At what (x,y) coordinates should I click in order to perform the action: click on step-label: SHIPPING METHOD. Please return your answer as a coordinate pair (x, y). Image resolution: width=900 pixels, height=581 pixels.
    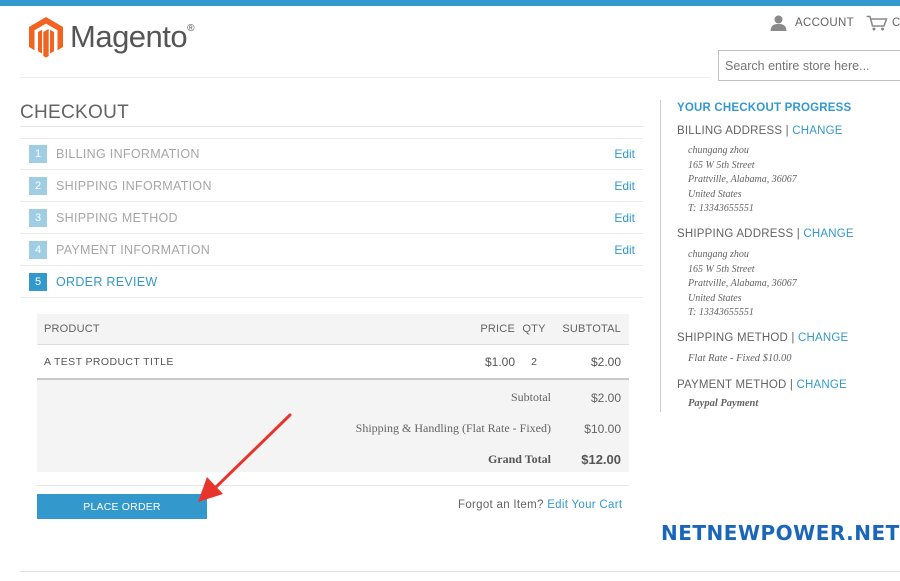
    Looking at the image, I should click on (117, 217).